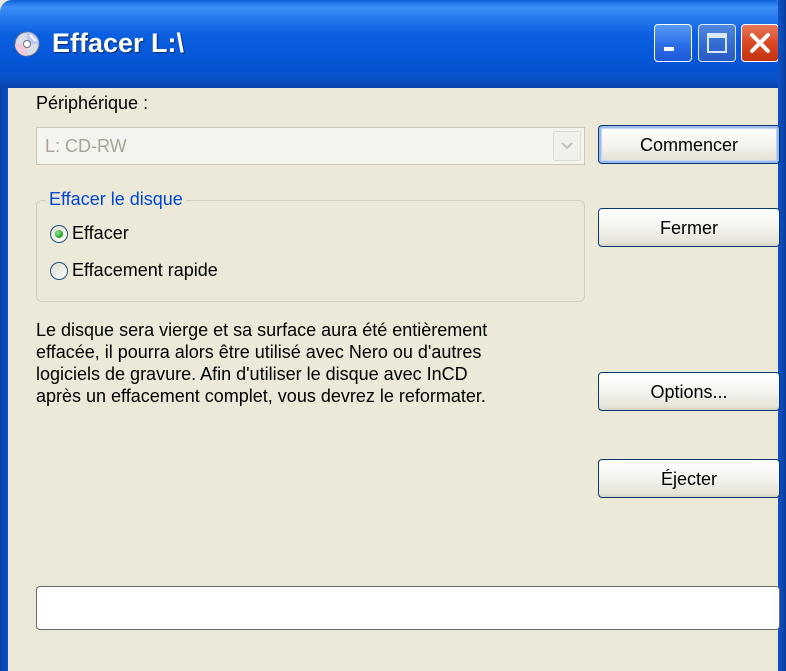 This screenshot has height=671, width=786. I want to click on radio-erase, so click(59, 234).